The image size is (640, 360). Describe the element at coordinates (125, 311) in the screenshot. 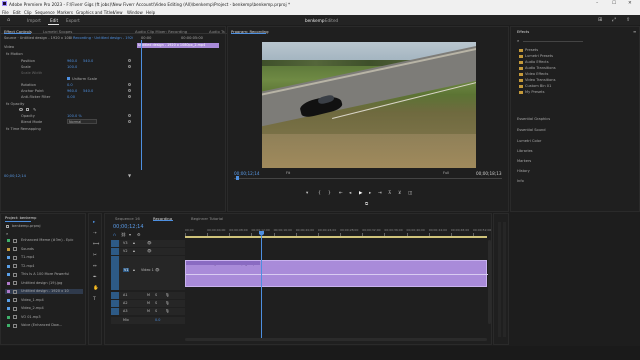

I see `track-label-a3: A3` at that location.